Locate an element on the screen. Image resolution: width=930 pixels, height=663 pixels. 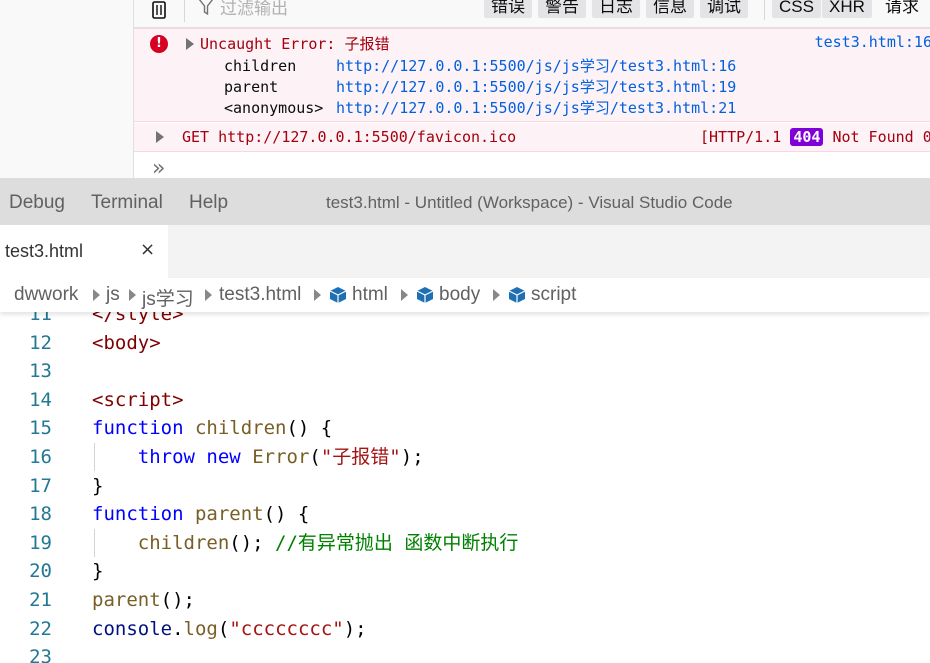
tab-label: test3.html is located at coordinates (44, 251).